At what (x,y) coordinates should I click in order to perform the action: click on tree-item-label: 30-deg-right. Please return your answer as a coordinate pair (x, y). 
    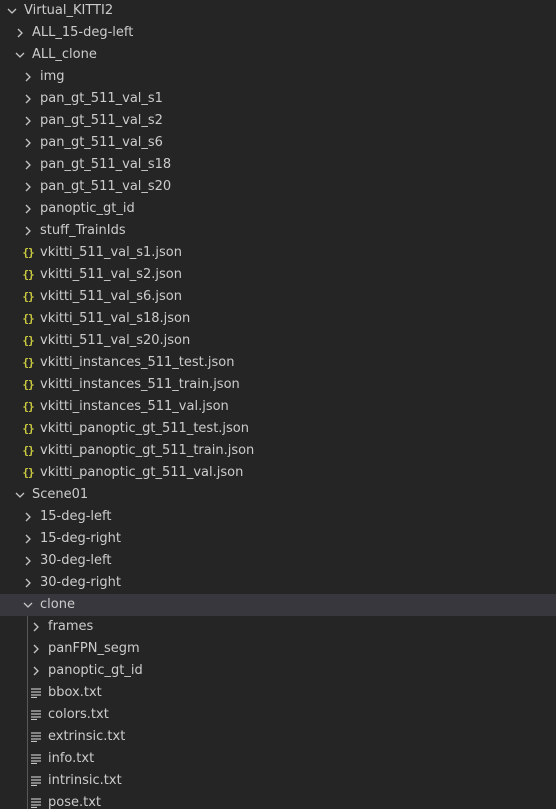
    Looking at the image, I should click on (80, 582).